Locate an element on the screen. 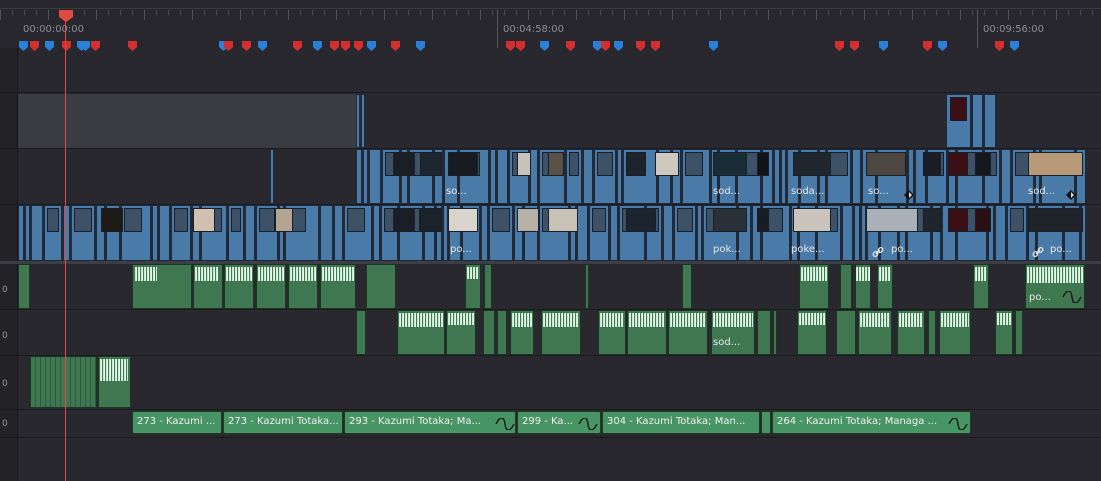 The width and height of the screenshot is (1101, 481). music-clip is located at coordinates (766, 422).